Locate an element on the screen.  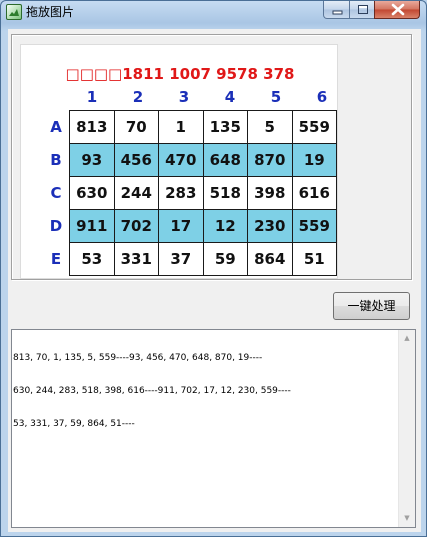
grid-cell: 911 is located at coordinates (92, 226).